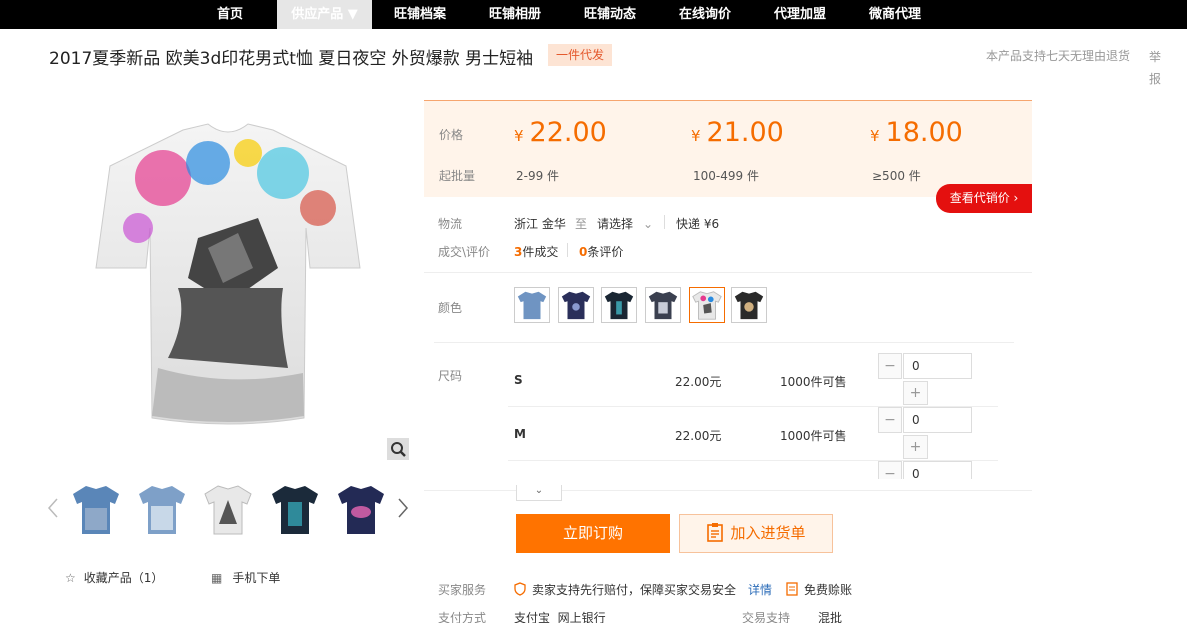  What do you see at coordinates (520, 434) in the screenshot?
I see `size-m-name: M` at bounding box center [520, 434].